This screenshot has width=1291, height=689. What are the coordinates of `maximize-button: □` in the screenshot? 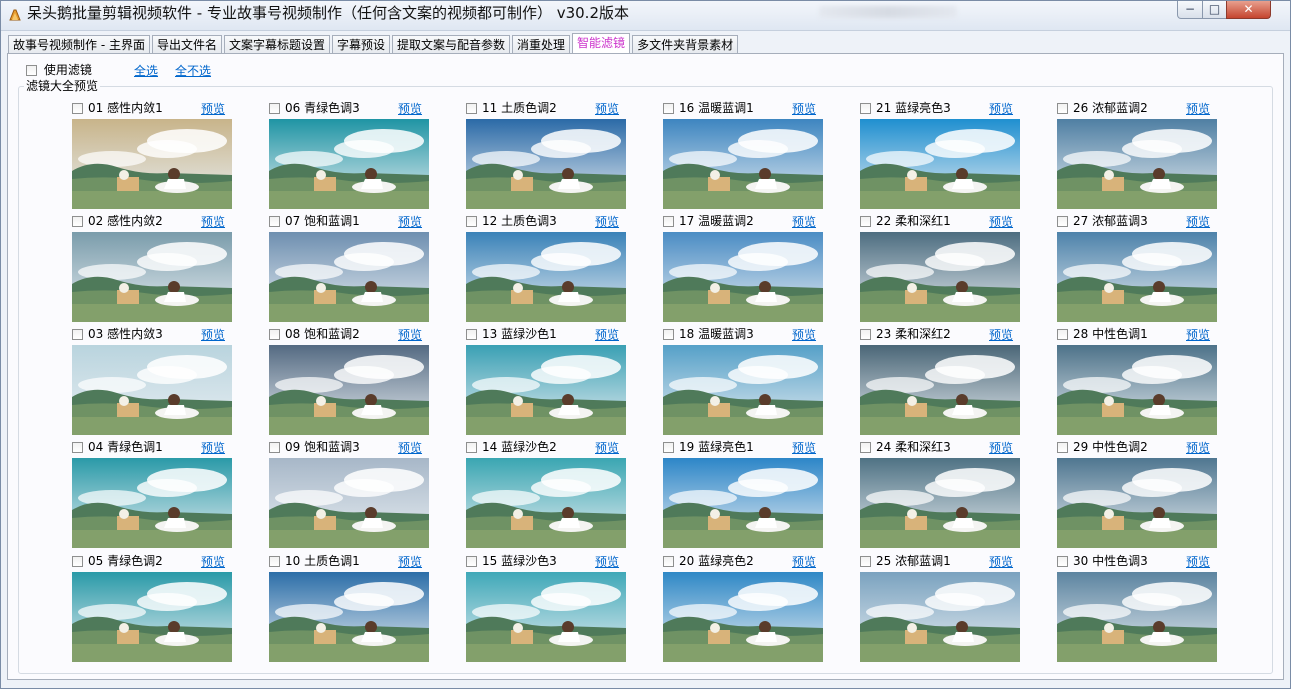 It's located at (1214, 10).